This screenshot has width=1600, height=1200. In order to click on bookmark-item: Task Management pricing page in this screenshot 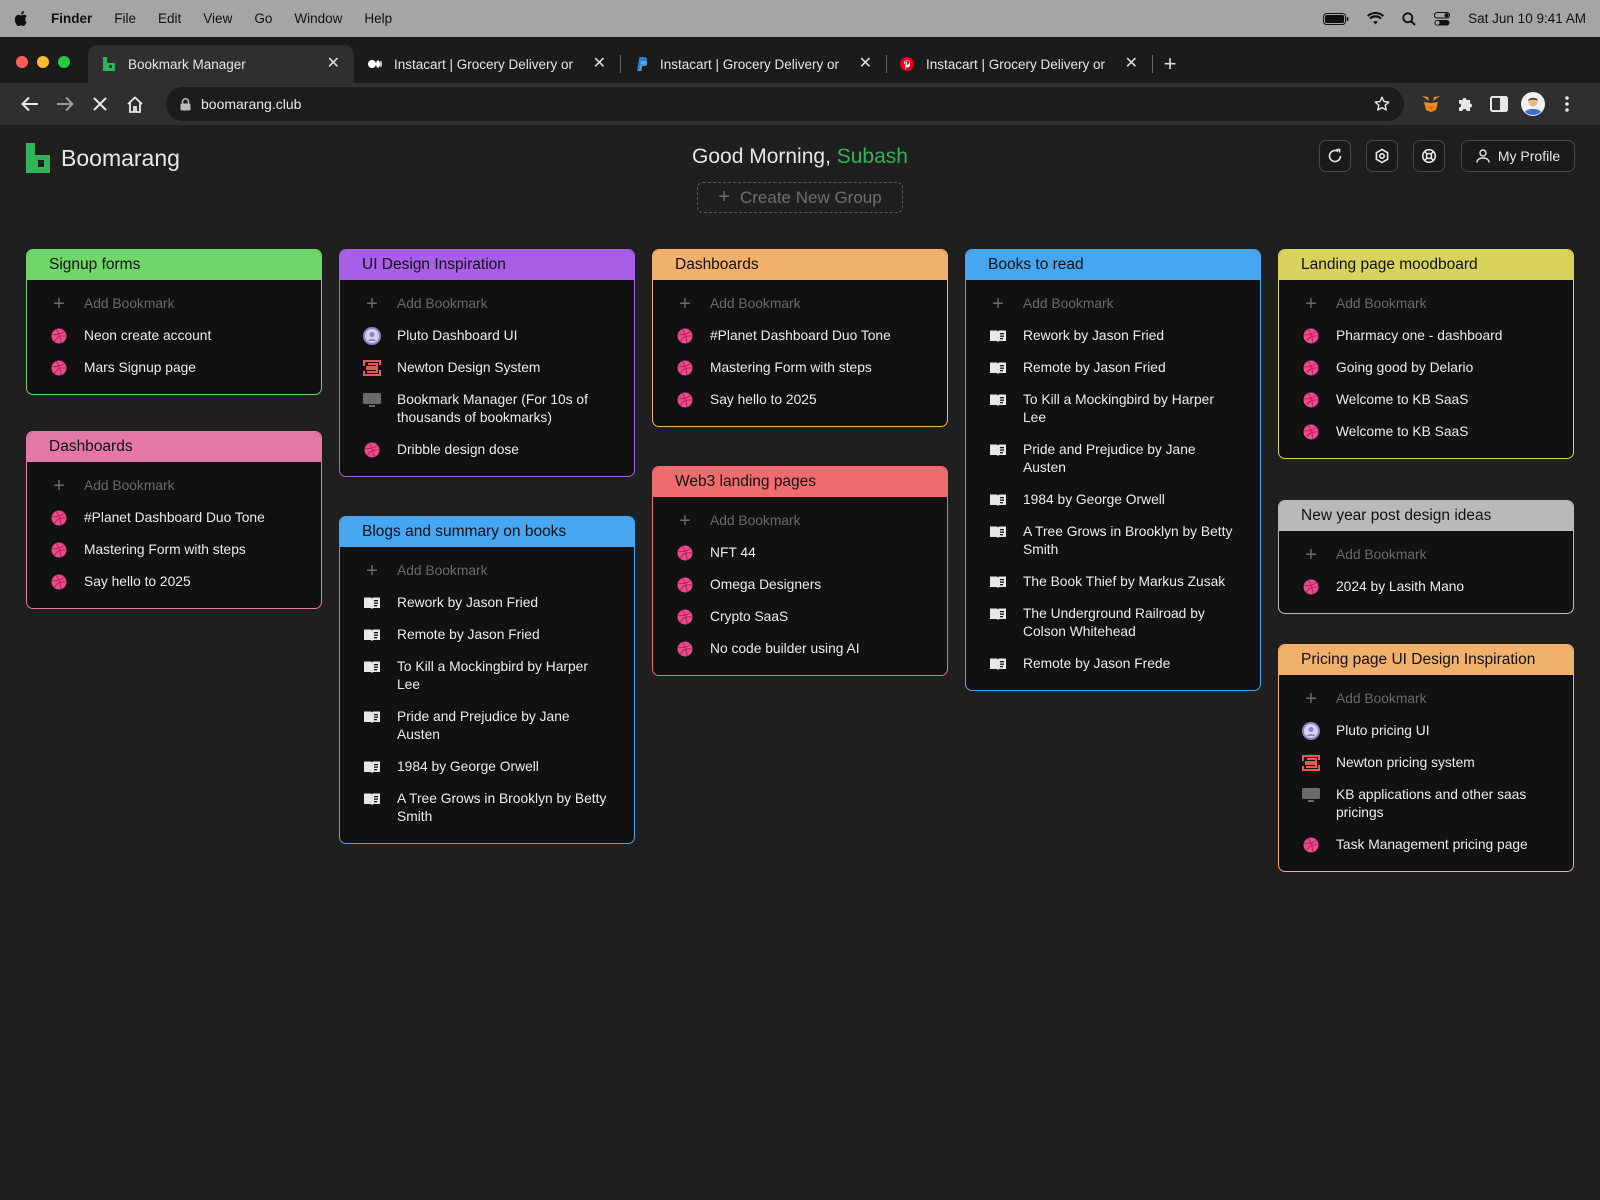, I will do `click(1426, 845)`.